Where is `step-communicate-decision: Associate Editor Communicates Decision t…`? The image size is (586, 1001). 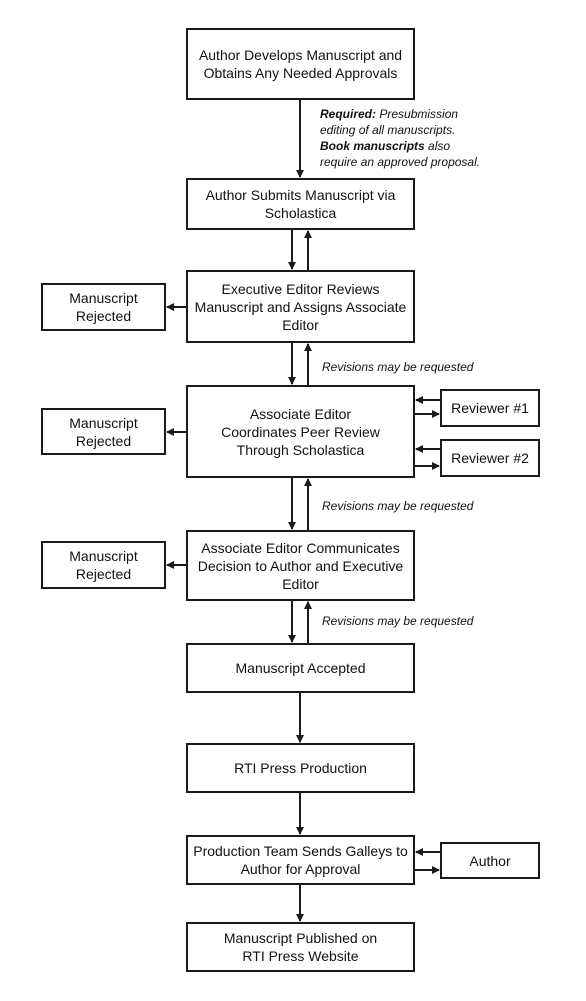 step-communicate-decision: Associate Editor Communicates Decision t… is located at coordinates (300, 565).